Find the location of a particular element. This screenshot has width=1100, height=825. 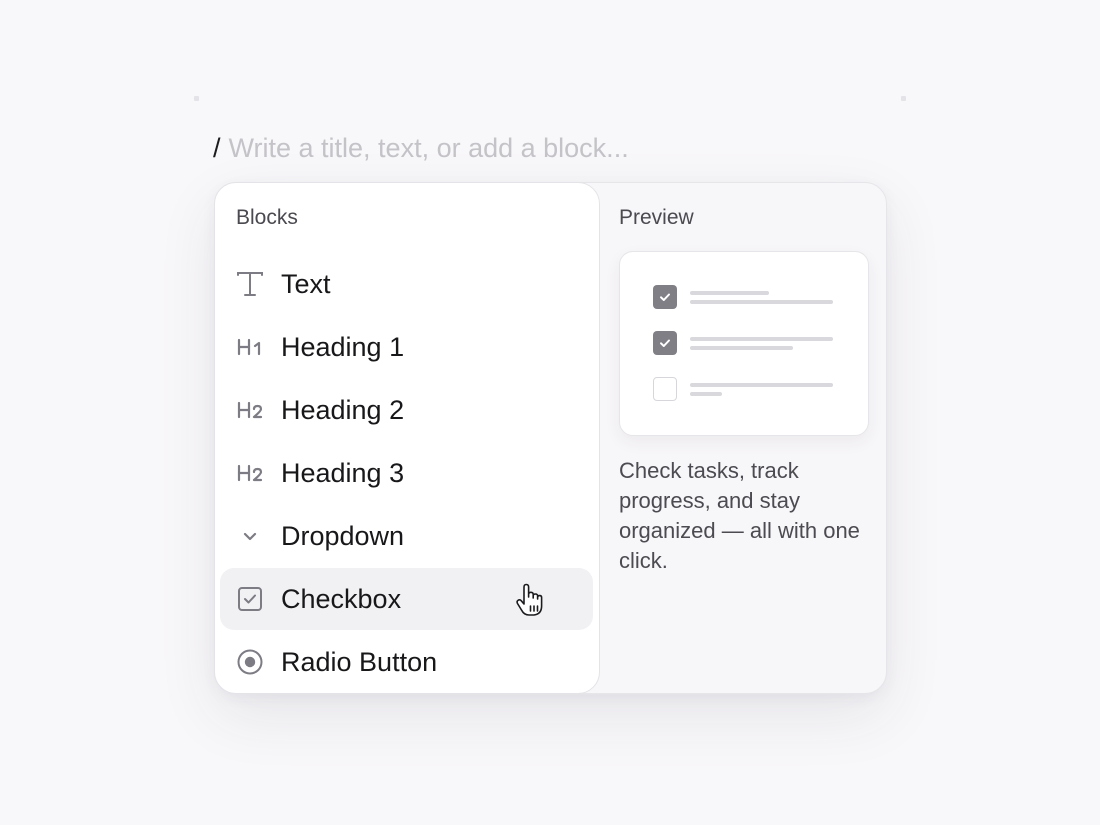

checkbox-preview-card is located at coordinates (744, 343).